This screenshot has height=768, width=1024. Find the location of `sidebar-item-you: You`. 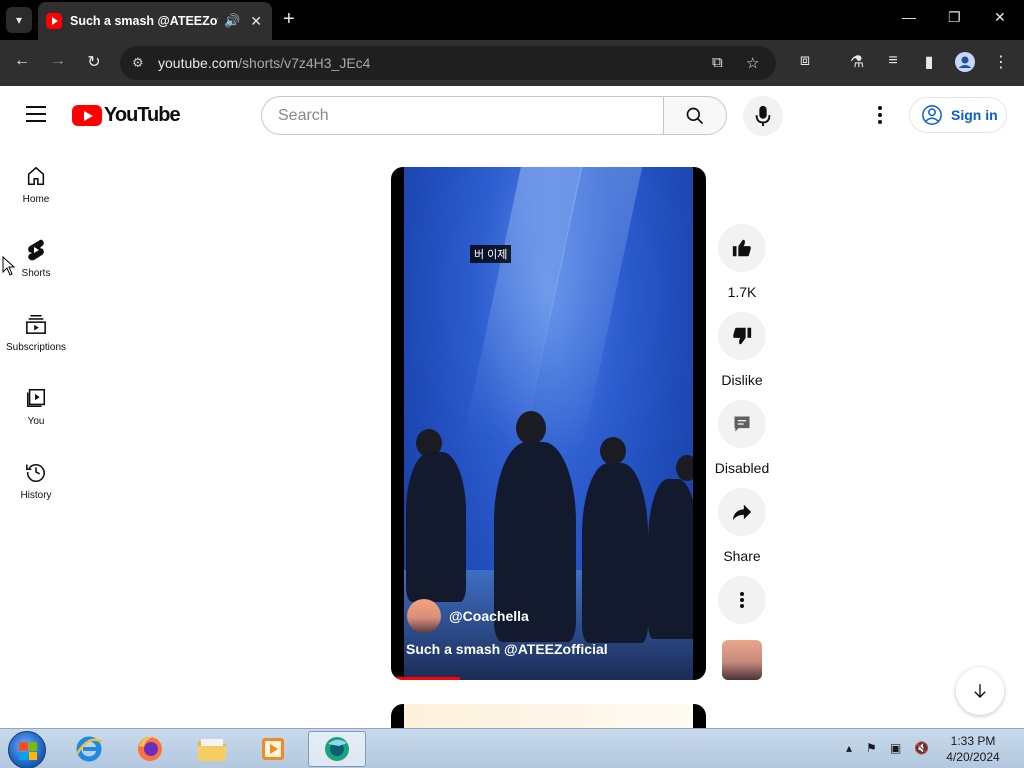

sidebar-item-you: You is located at coordinates (36, 401).